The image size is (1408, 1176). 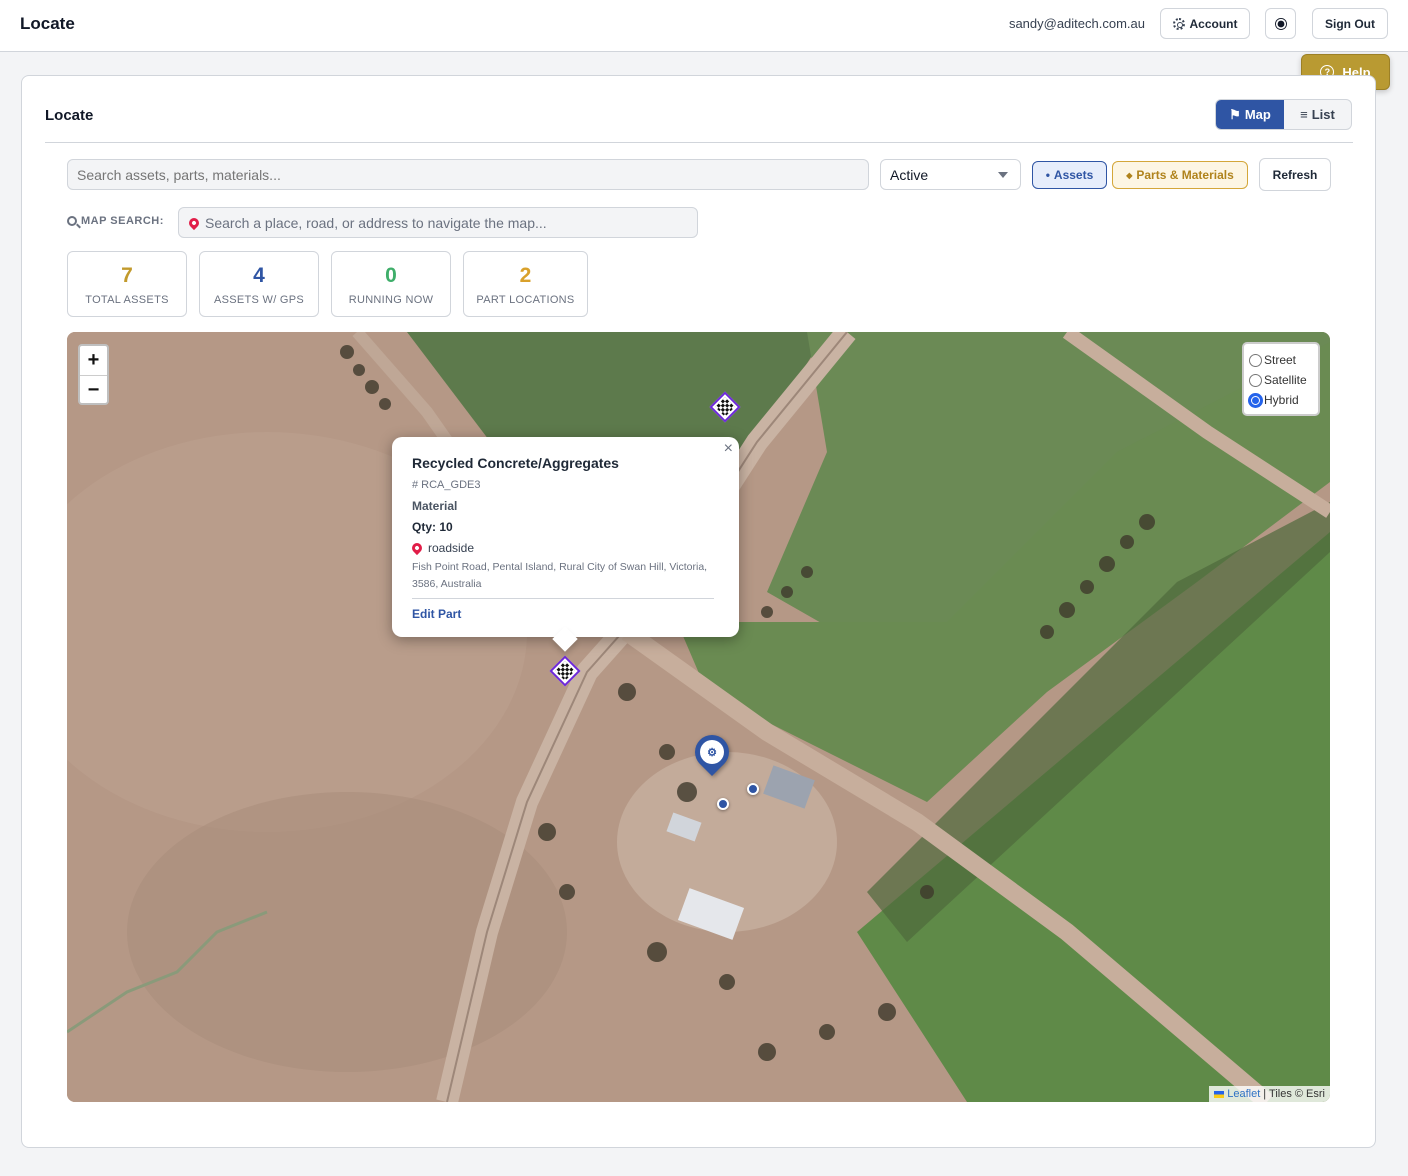 What do you see at coordinates (446, 485) in the screenshot?
I see `popup-code: # RCA_GDE3` at bounding box center [446, 485].